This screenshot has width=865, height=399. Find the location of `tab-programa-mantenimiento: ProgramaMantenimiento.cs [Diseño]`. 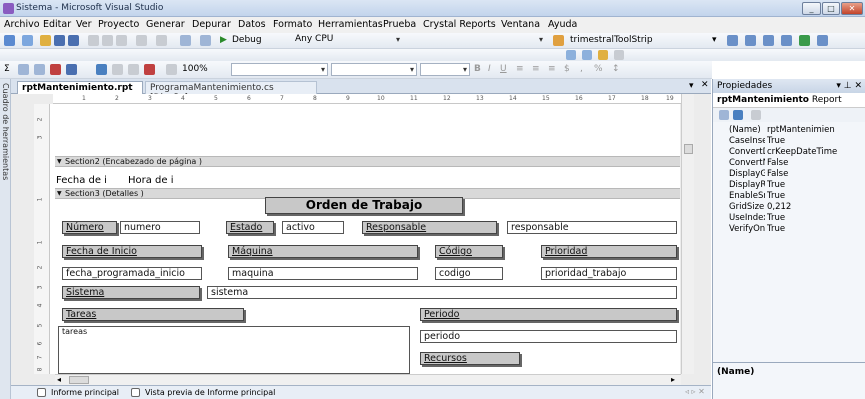

tab-programa-mantenimiento: ProgramaMantenimiento.cs [Diseño] is located at coordinates (231, 92).